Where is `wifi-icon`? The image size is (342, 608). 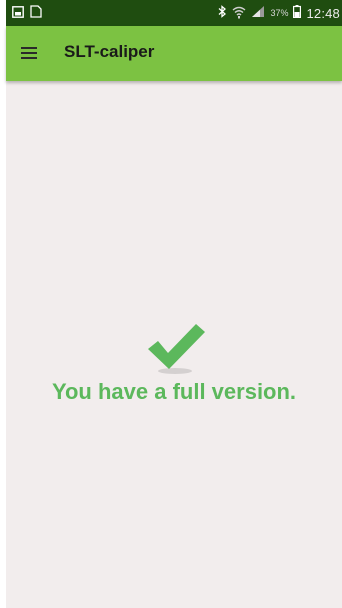 wifi-icon is located at coordinates (239, 13).